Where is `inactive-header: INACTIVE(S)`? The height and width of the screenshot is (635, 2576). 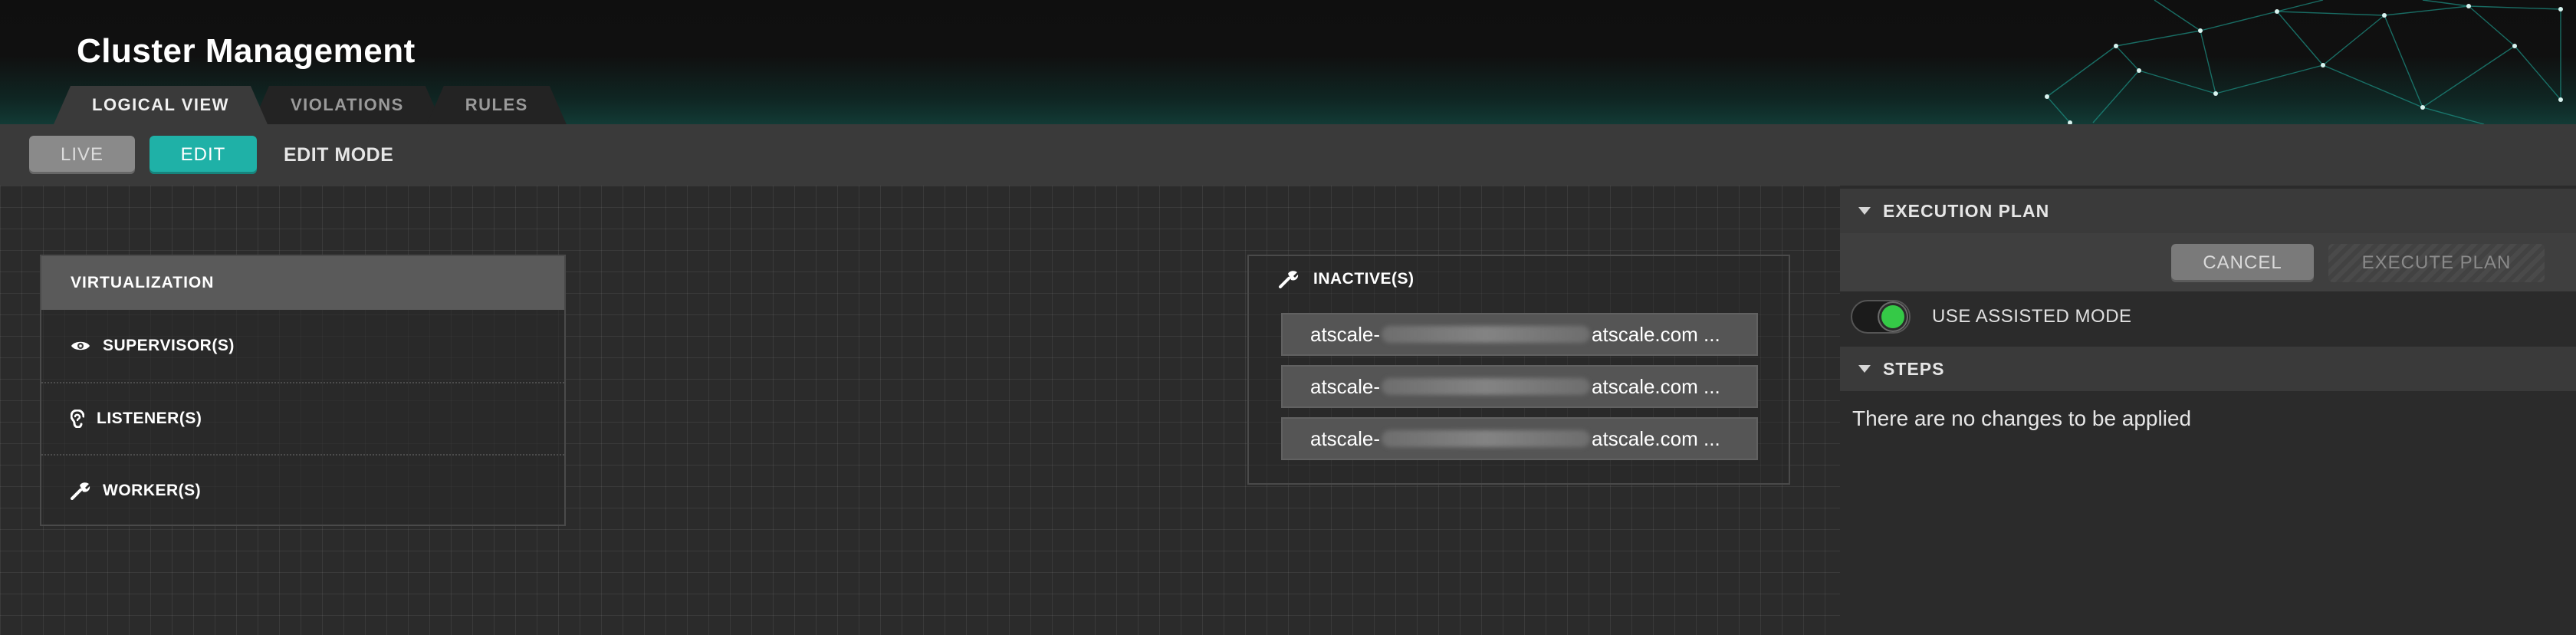
inactive-header: INACTIVE(S) is located at coordinates (1346, 279).